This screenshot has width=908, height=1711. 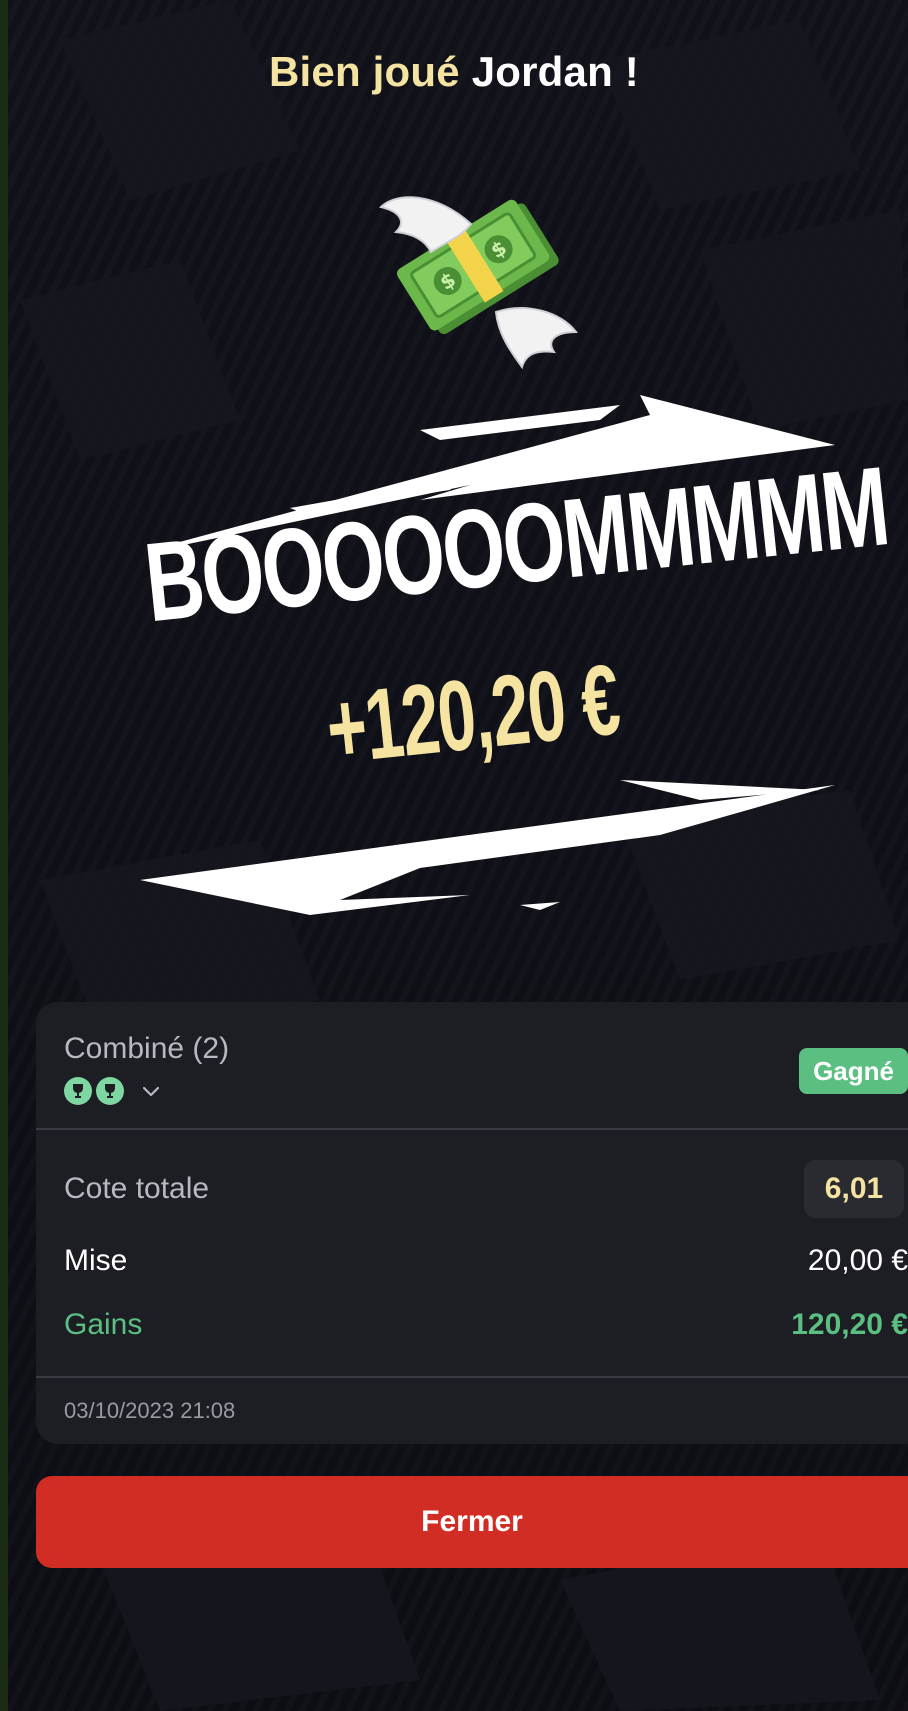 What do you see at coordinates (96, 1260) in the screenshot?
I see `stake-label: Mise` at bounding box center [96, 1260].